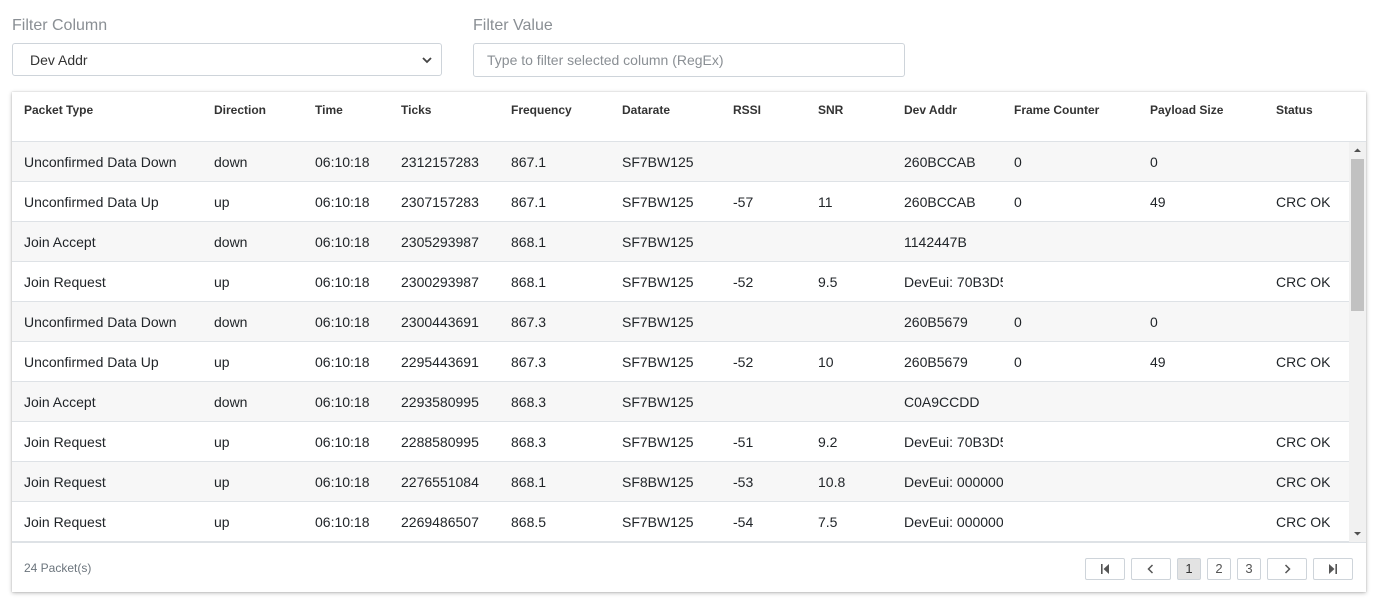  What do you see at coordinates (1357, 235) in the screenshot?
I see `scroll-thumb` at bounding box center [1357, 235].